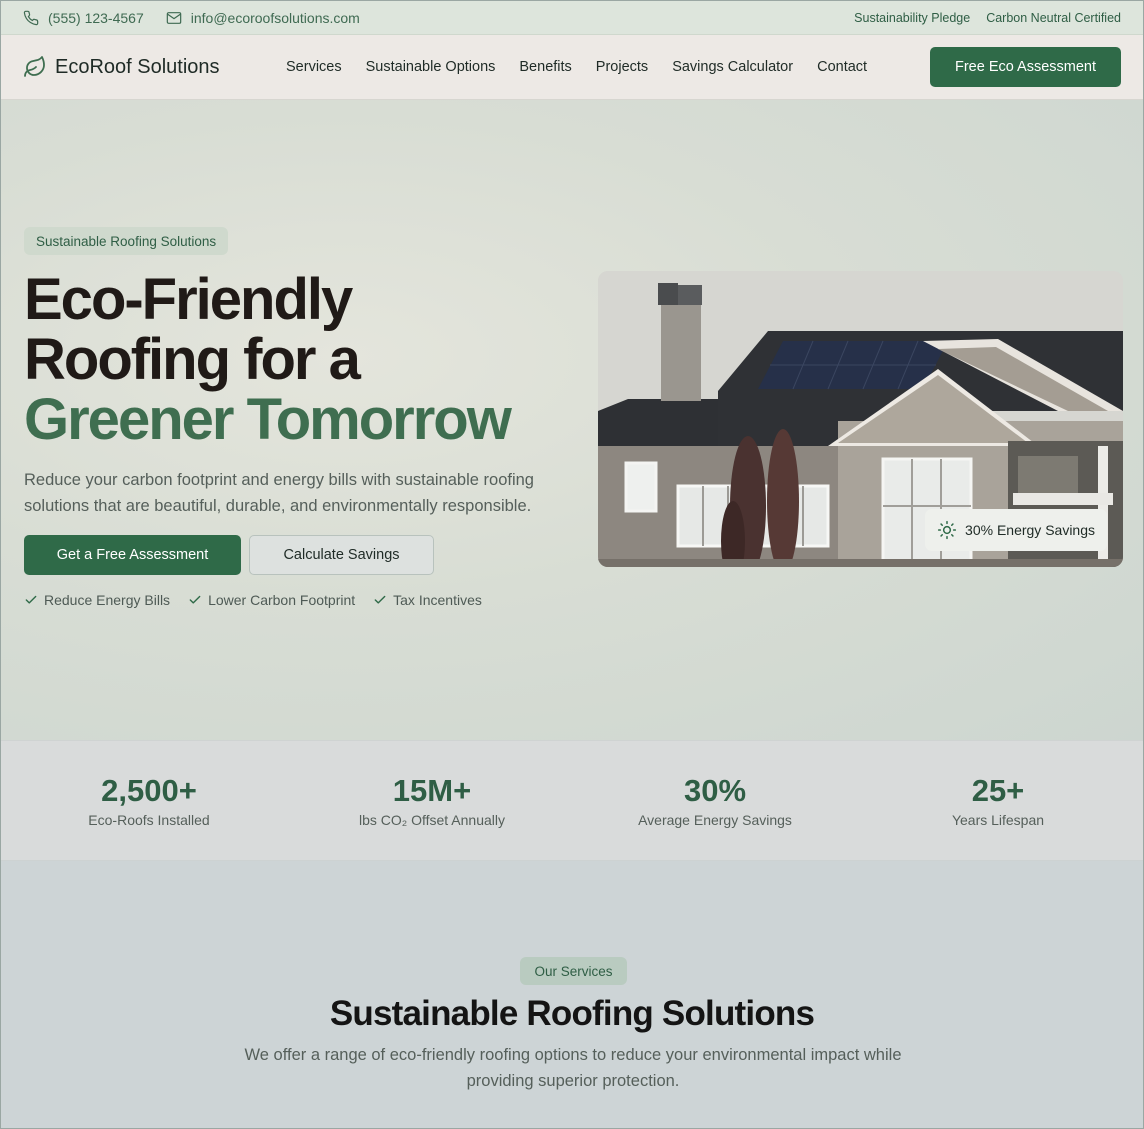  Describe the element at coordinates (96, 17) in the screenshot. I see `phone-number: (555) 123-4567` at that location.